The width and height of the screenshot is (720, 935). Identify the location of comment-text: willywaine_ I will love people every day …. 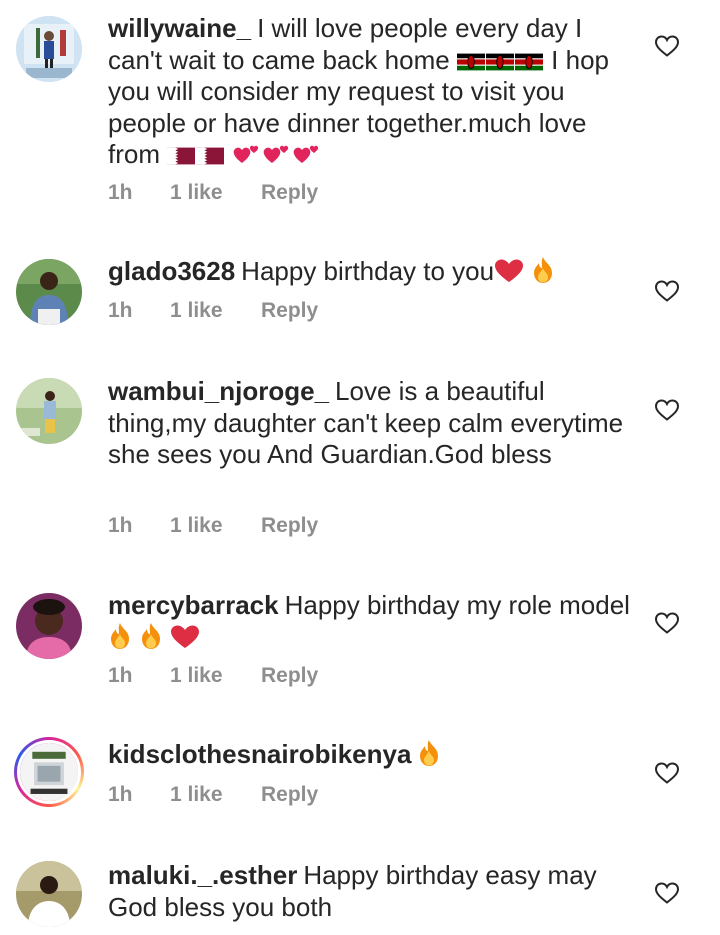
(370, 92).